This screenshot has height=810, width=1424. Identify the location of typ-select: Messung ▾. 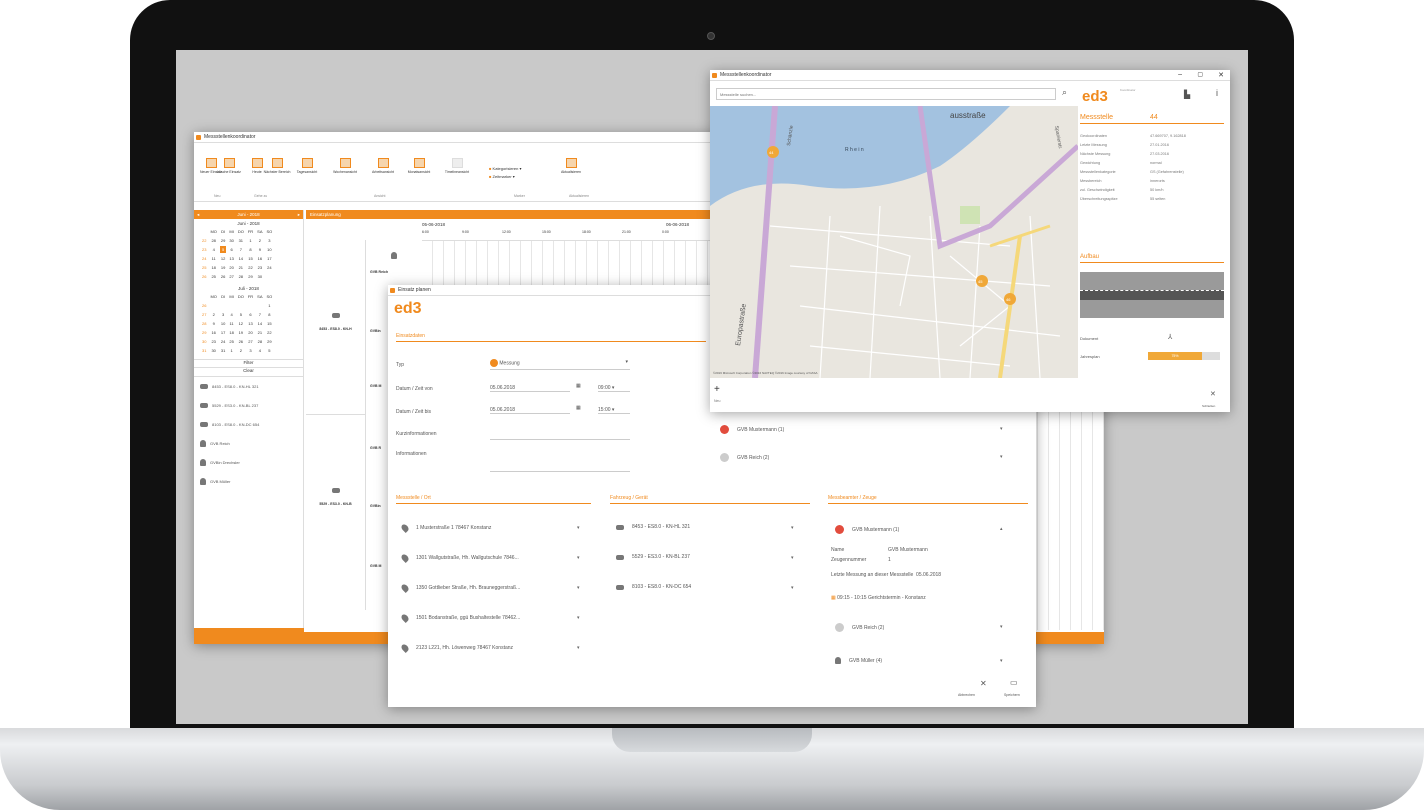
(560, 364).